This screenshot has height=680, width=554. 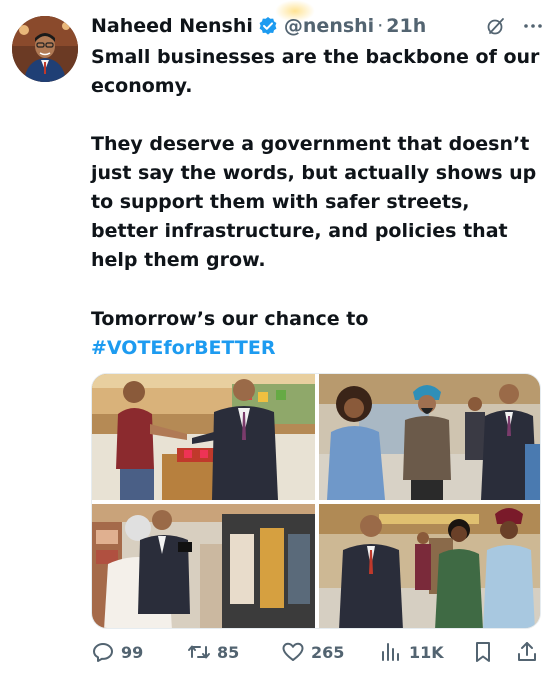 I want to click on bookmark-button, so click(x=483, y=652).